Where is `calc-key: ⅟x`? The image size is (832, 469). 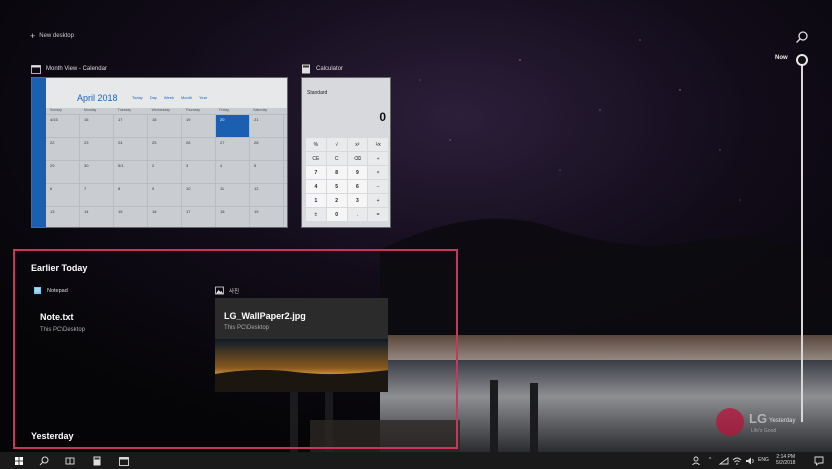 calc-key: ⅟x is located at coordinates (378, 144).